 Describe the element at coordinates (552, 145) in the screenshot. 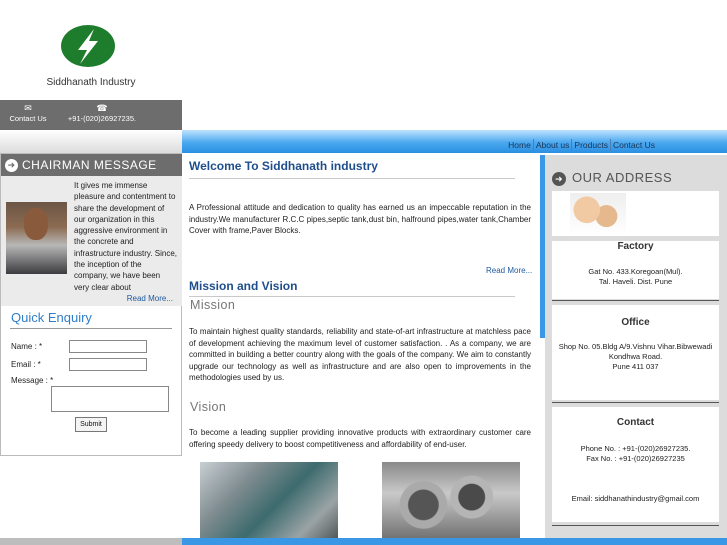

I see `nav-about-us: About us` at that location.